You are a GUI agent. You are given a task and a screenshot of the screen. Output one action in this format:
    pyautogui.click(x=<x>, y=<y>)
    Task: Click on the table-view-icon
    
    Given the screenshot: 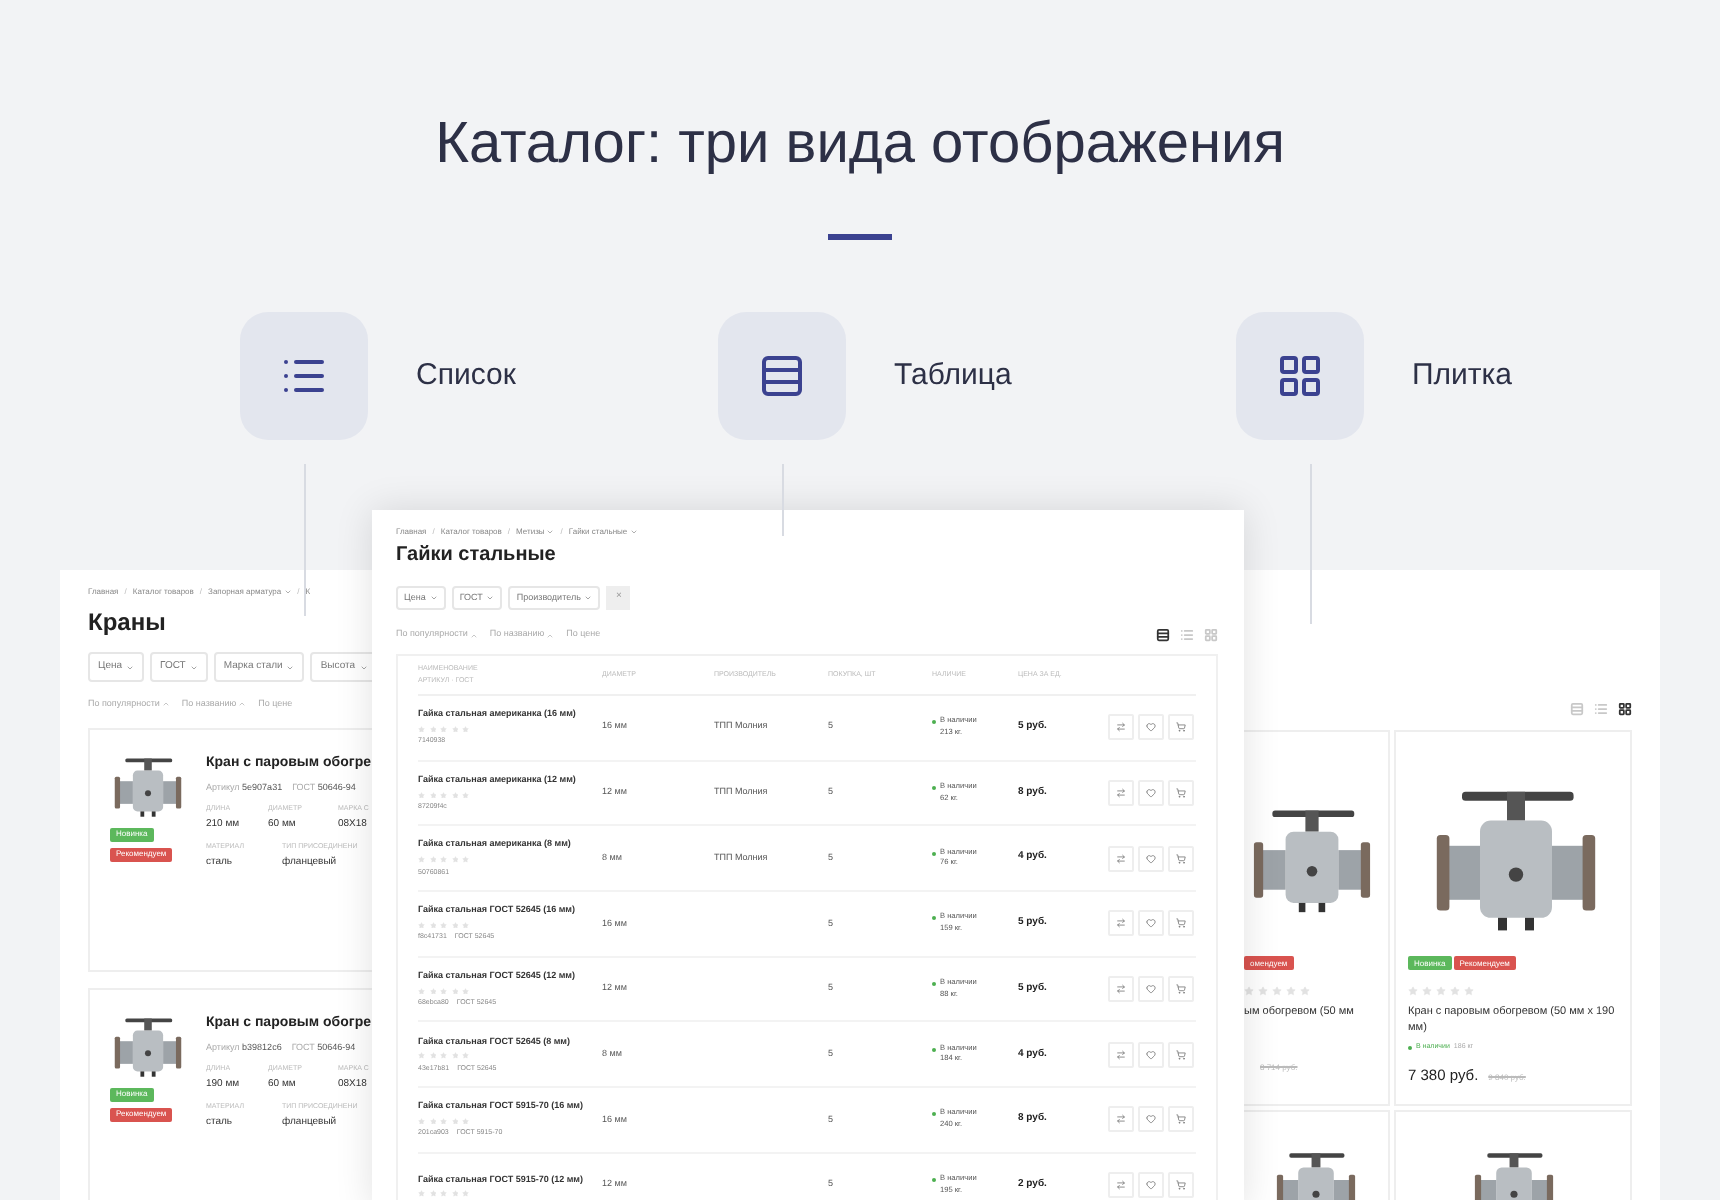 What is the action you would take?
    pyautogui.click(x=1163, y=635)
    